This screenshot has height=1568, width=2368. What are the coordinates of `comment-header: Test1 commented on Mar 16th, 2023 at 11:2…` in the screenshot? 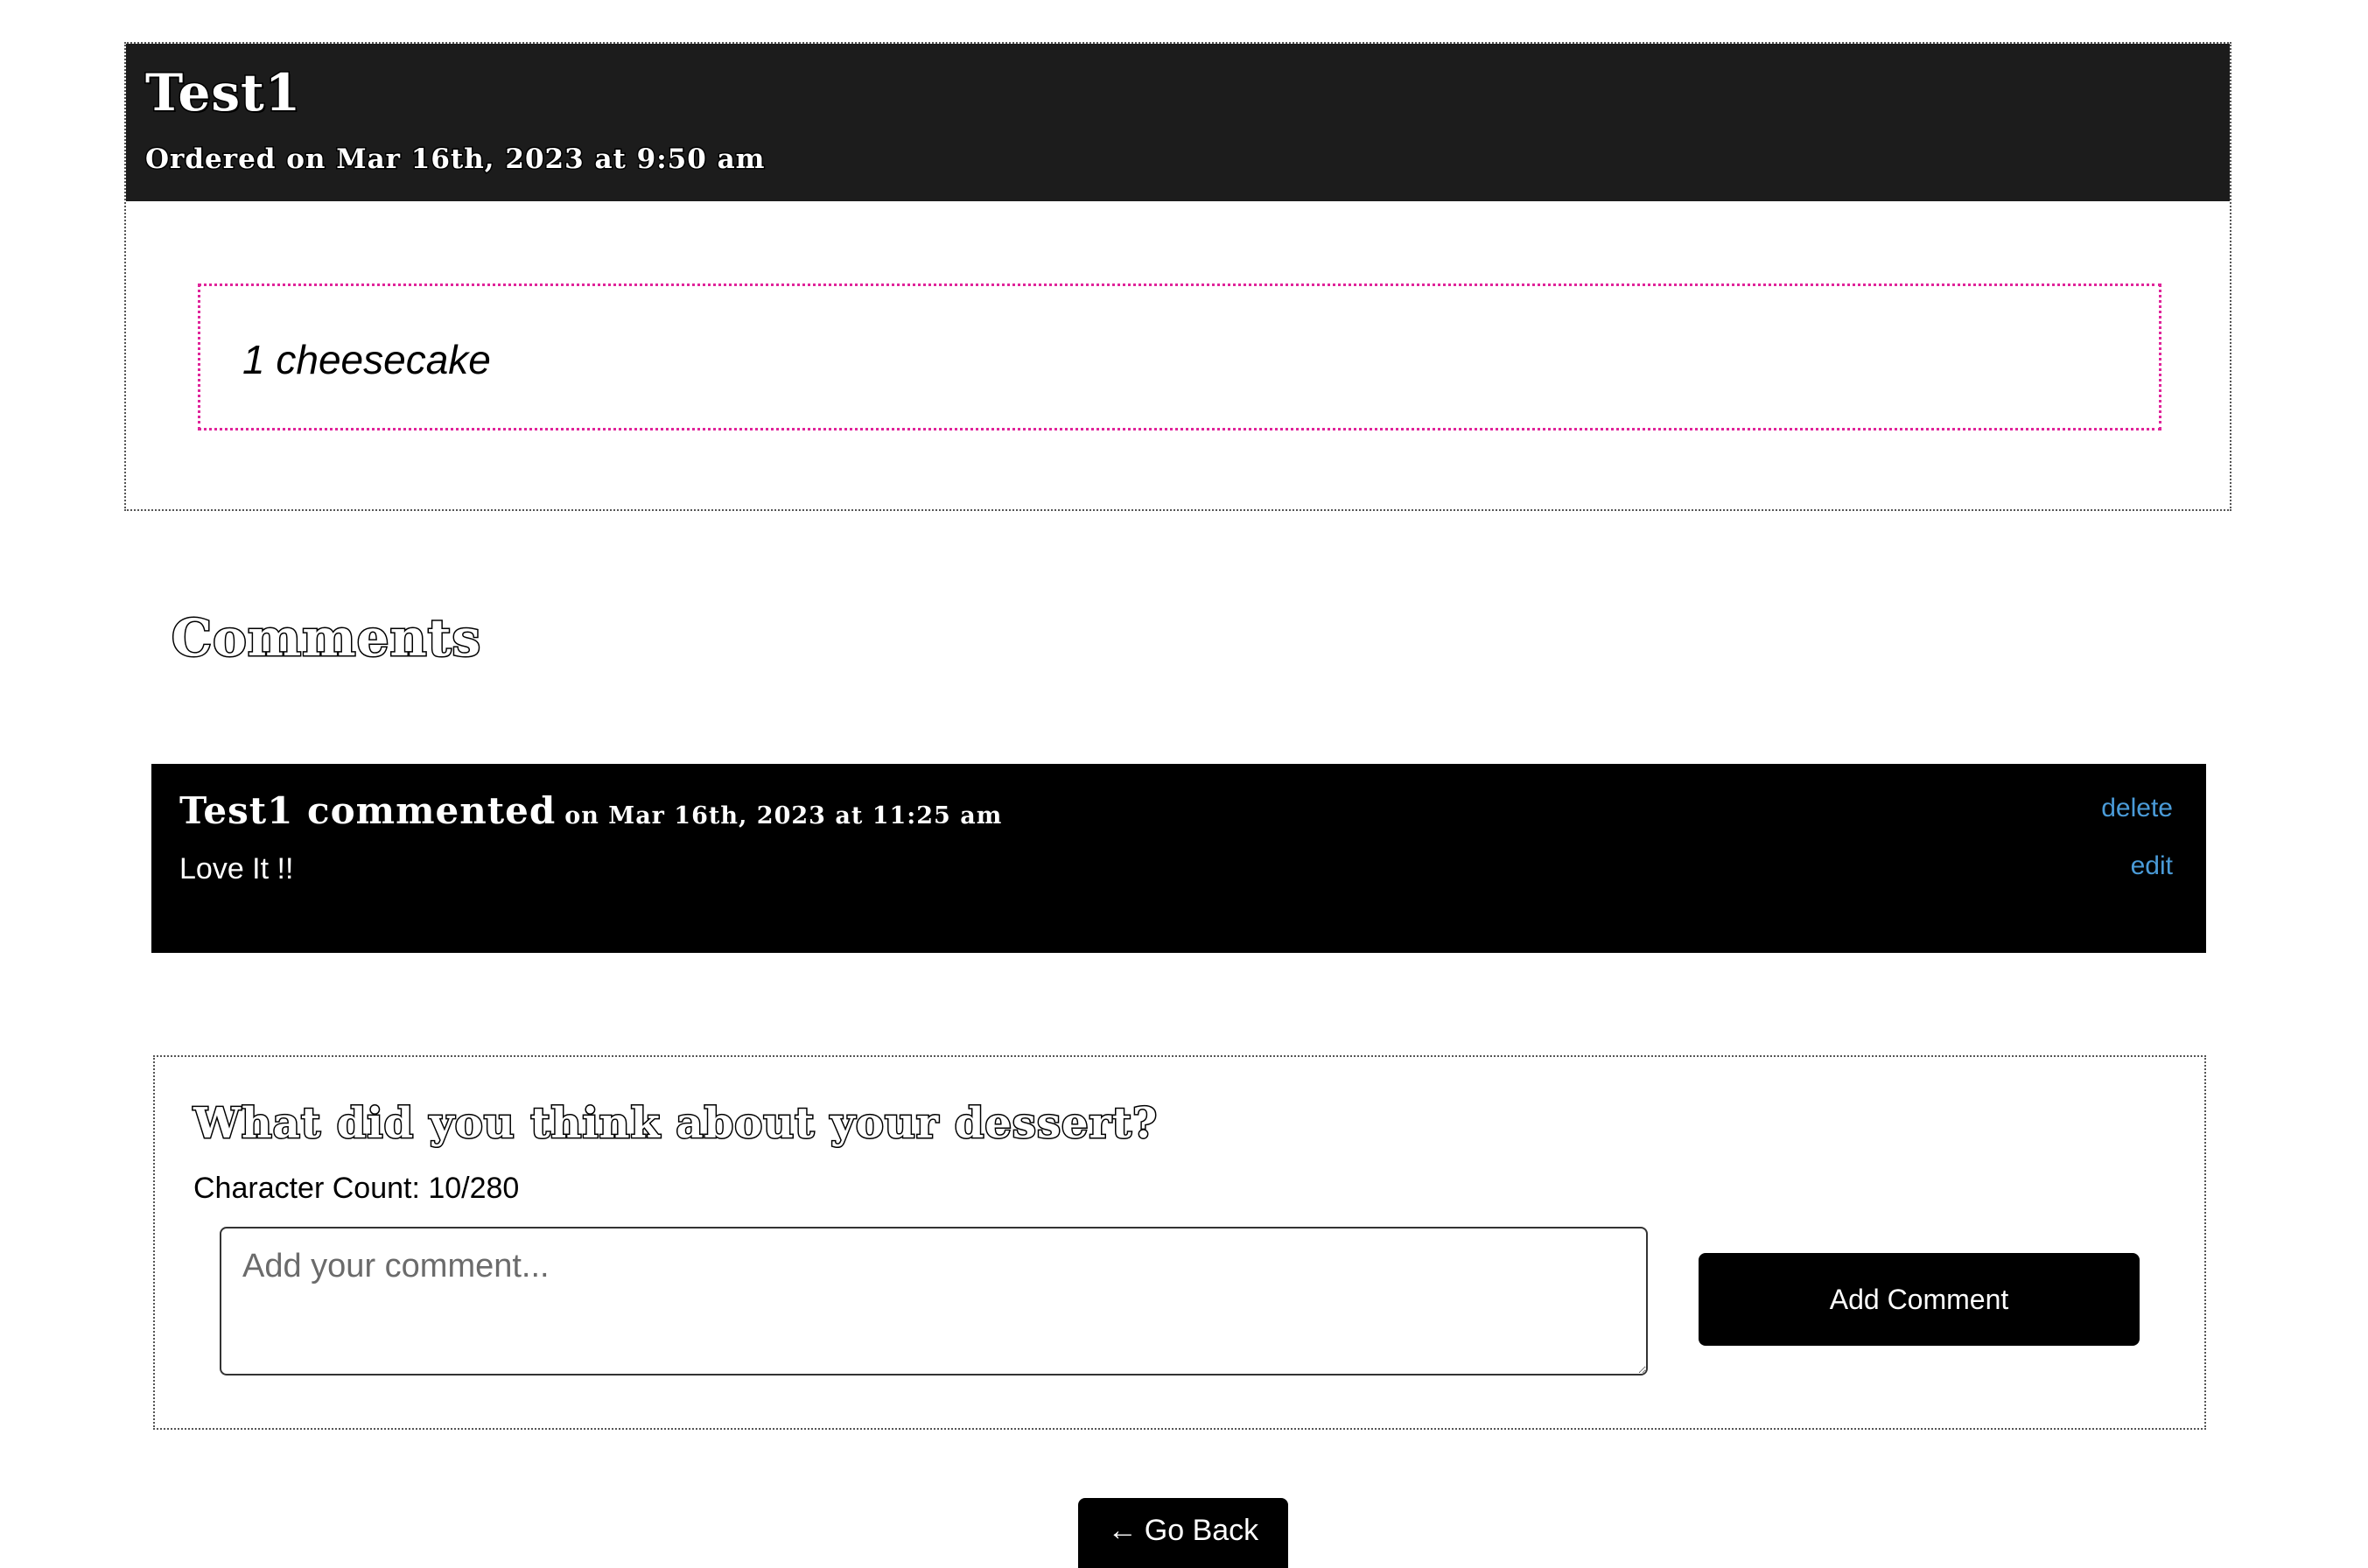 It's located at (590, 813).